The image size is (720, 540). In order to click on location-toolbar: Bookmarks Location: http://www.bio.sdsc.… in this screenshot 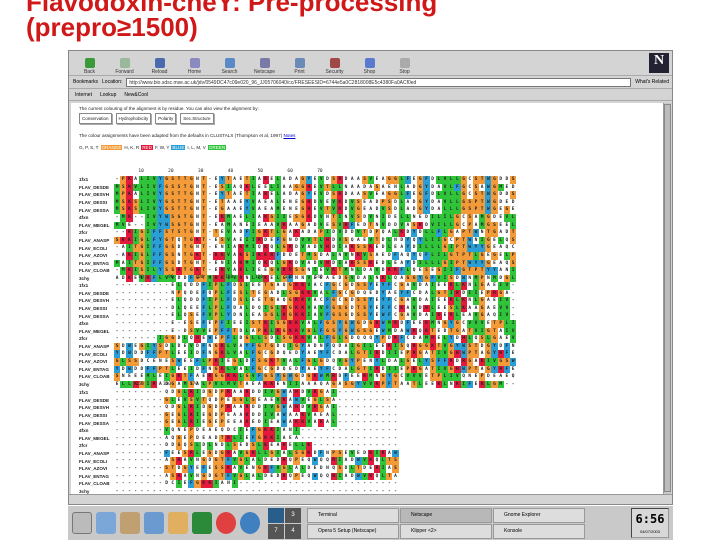, I will do `click(370, 82)`.